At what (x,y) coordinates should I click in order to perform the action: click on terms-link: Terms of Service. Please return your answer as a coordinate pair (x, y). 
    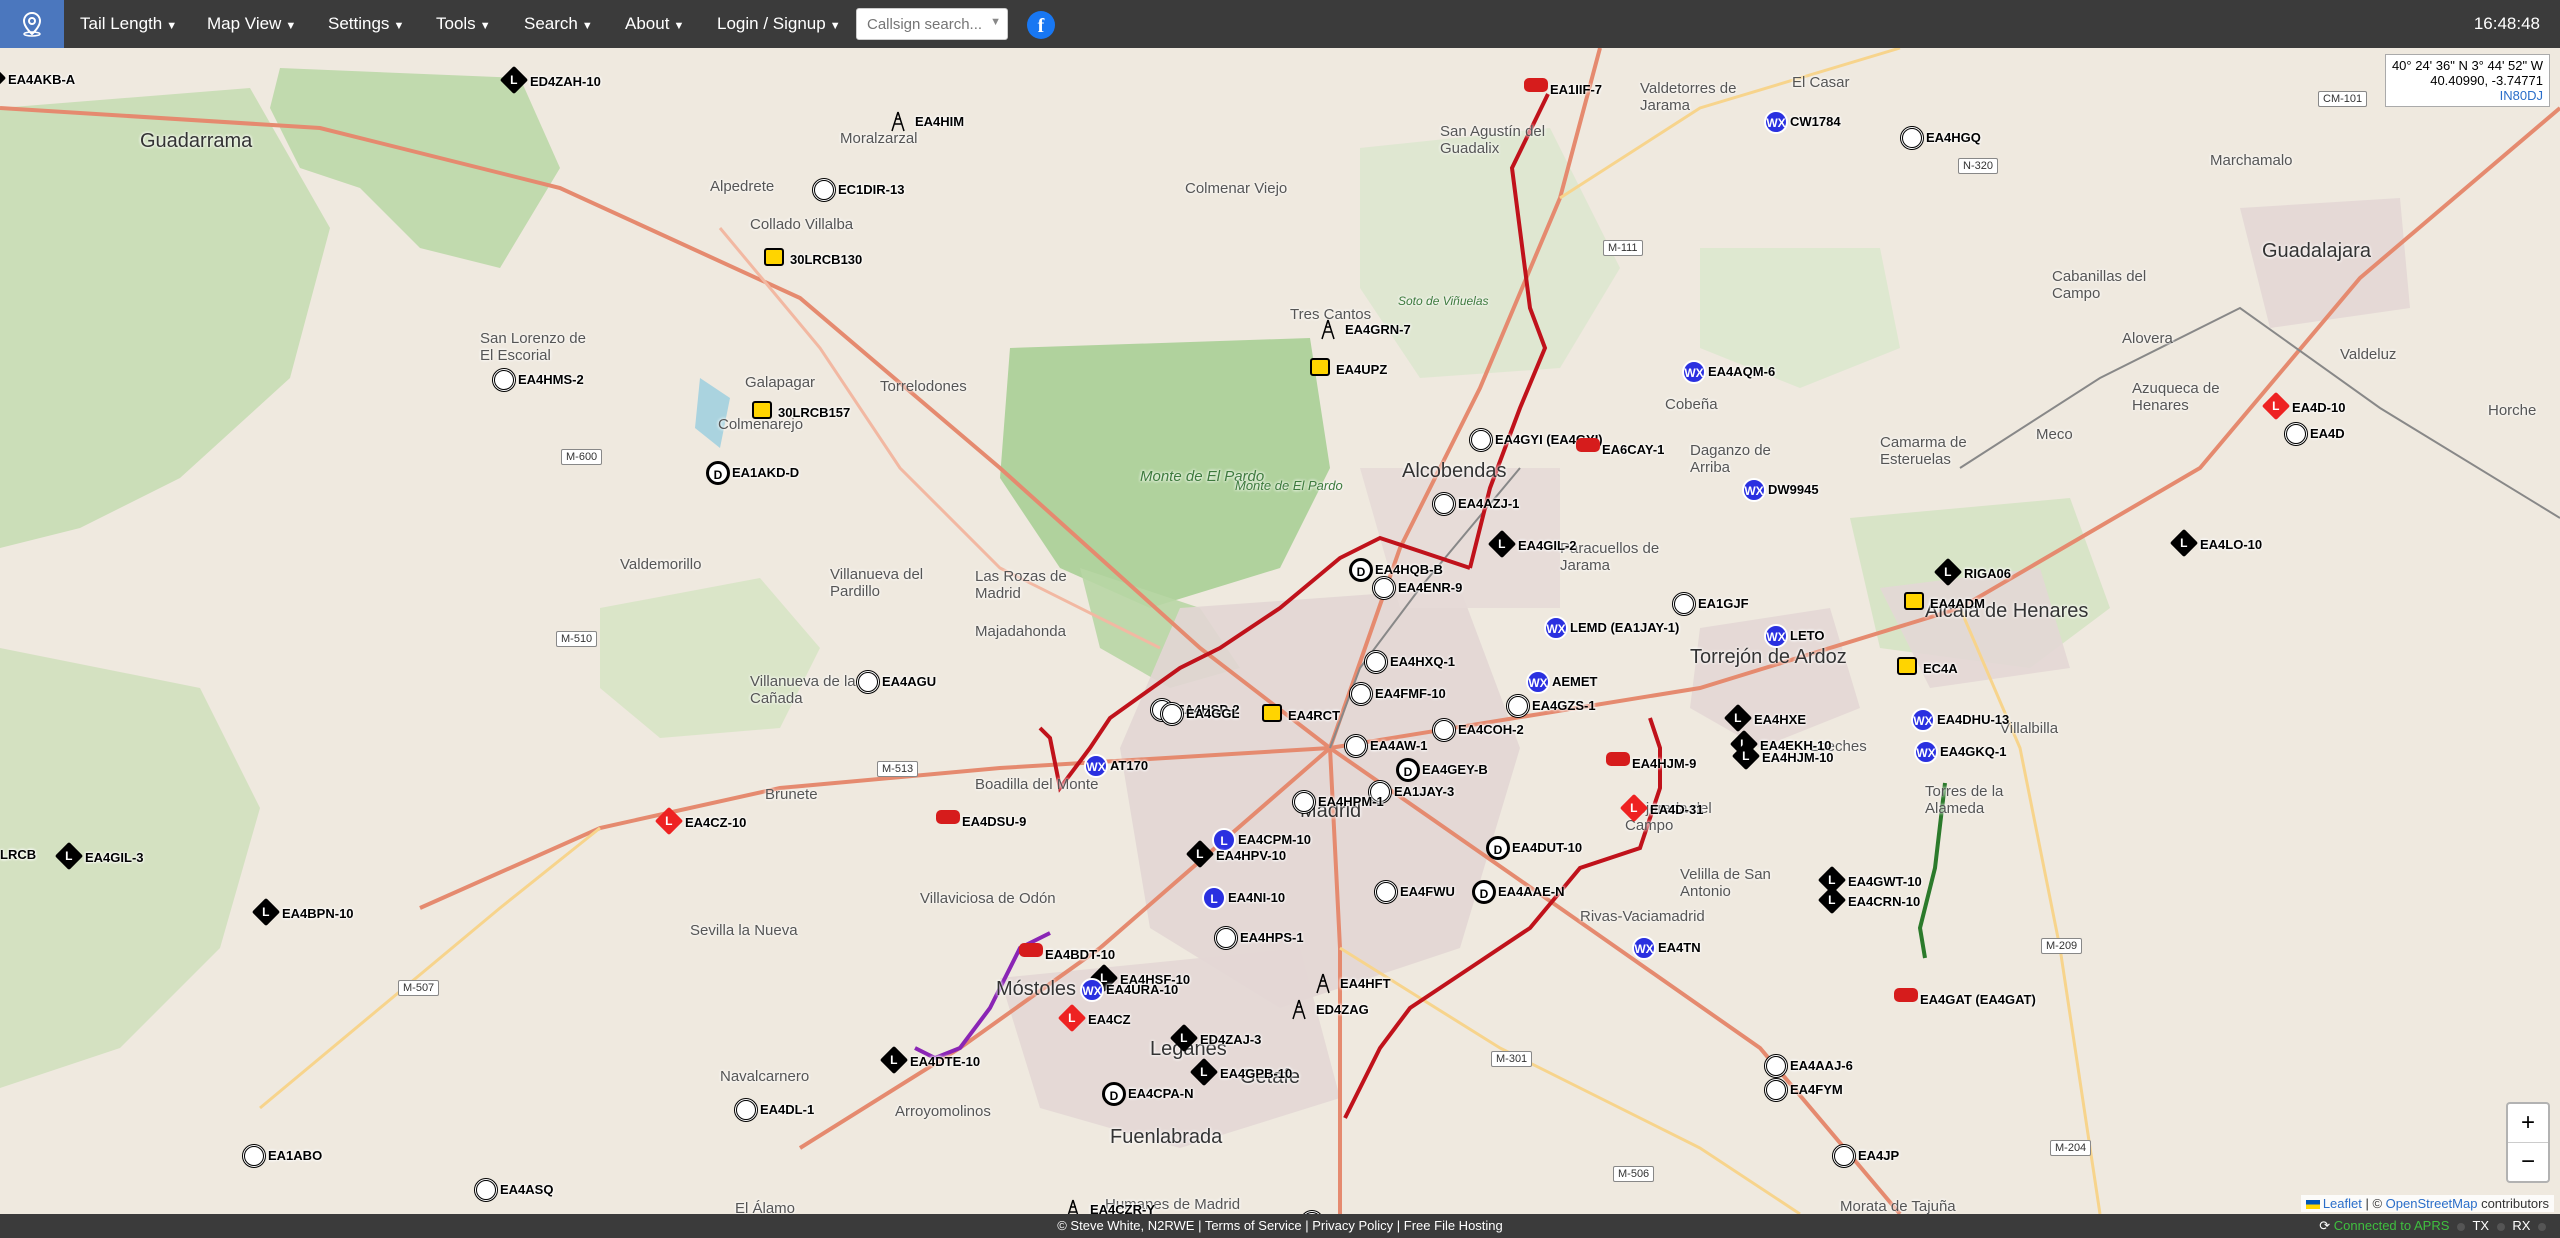
    Looking at the image, I should click on (1253, 1225).